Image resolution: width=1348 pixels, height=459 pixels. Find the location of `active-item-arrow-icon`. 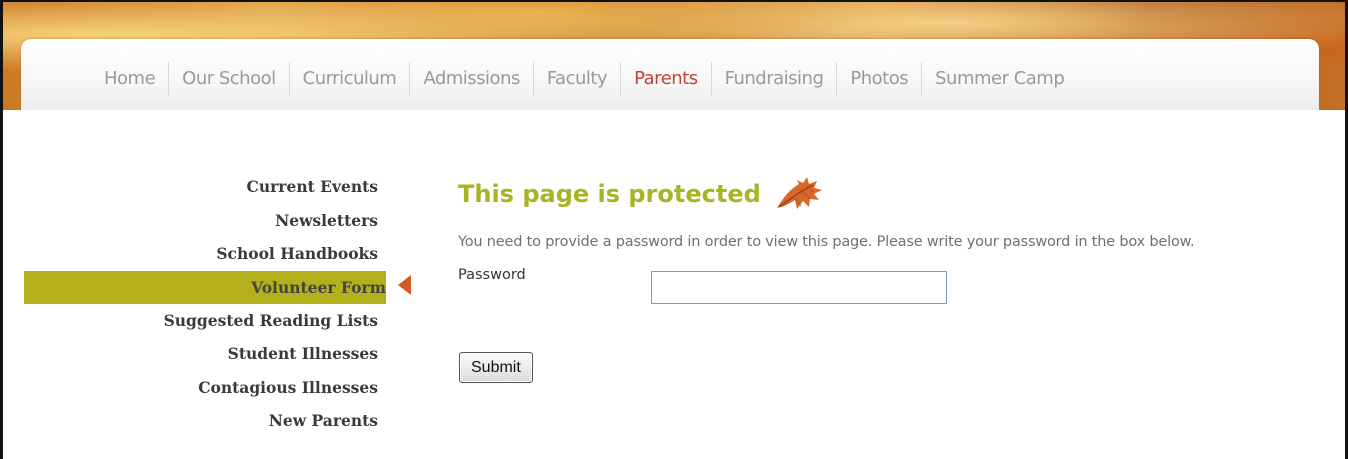

active-item-arrow-icon is located at coordinates (404, 285).